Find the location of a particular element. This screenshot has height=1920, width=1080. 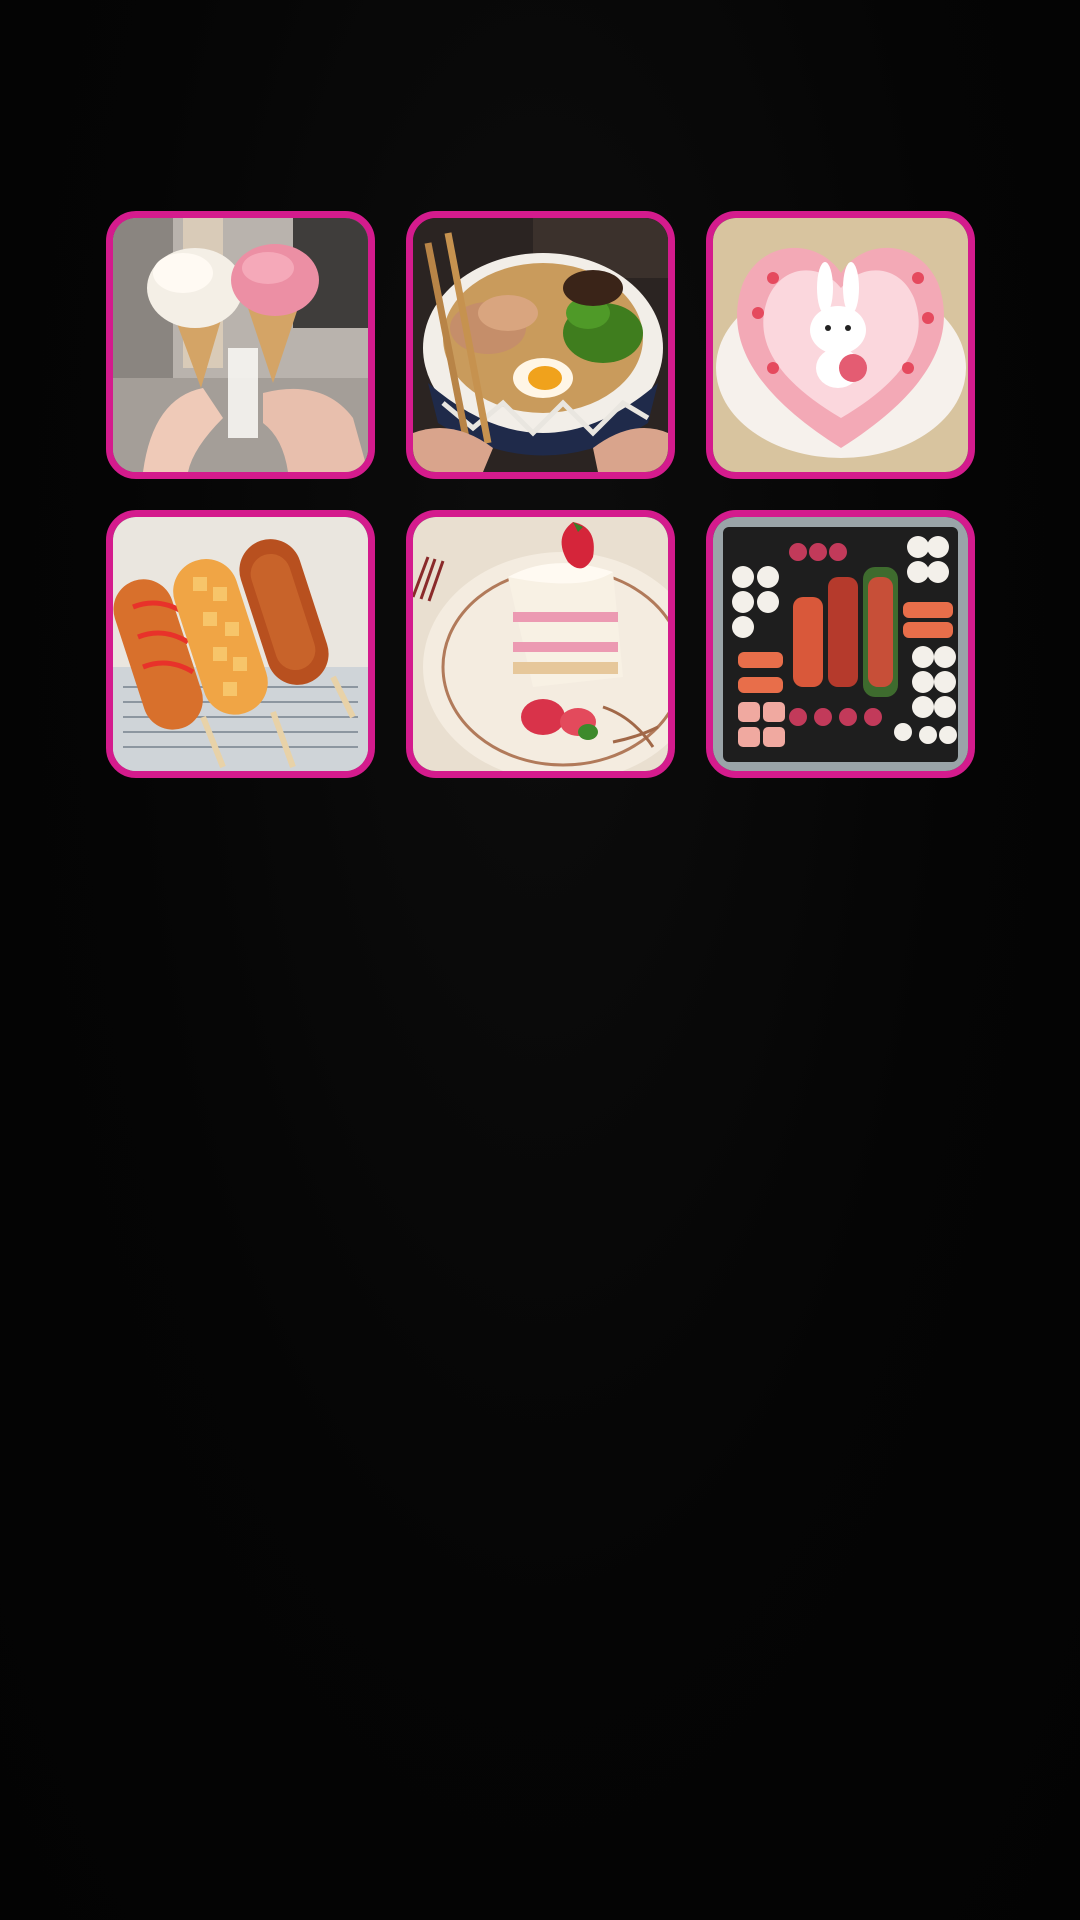

tile-ice-cream is located at coordinates (240, 345).